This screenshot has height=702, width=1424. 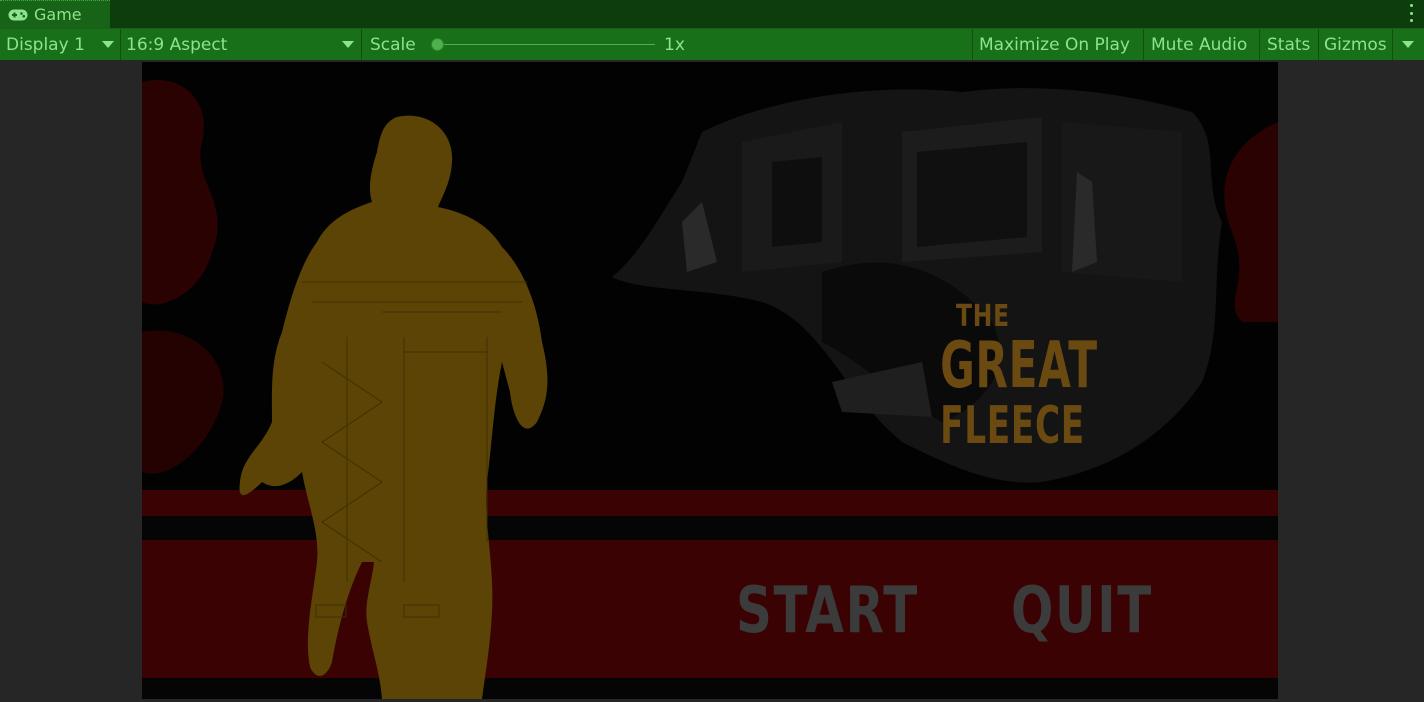 I want to click on title-line-the: THE, so click(x=983, y=316).